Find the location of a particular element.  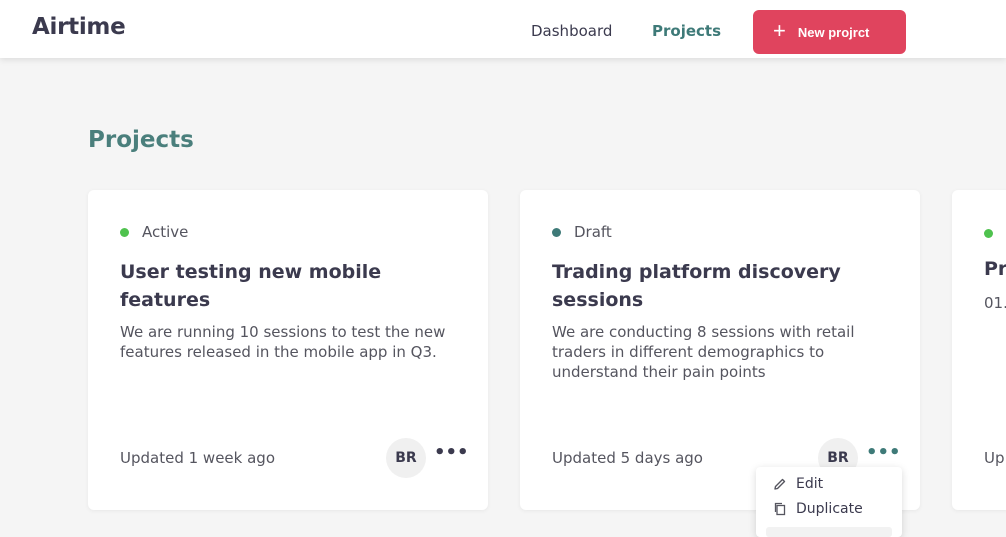

nav-dashboard: Dashboard is located at coordinates (571, 31).